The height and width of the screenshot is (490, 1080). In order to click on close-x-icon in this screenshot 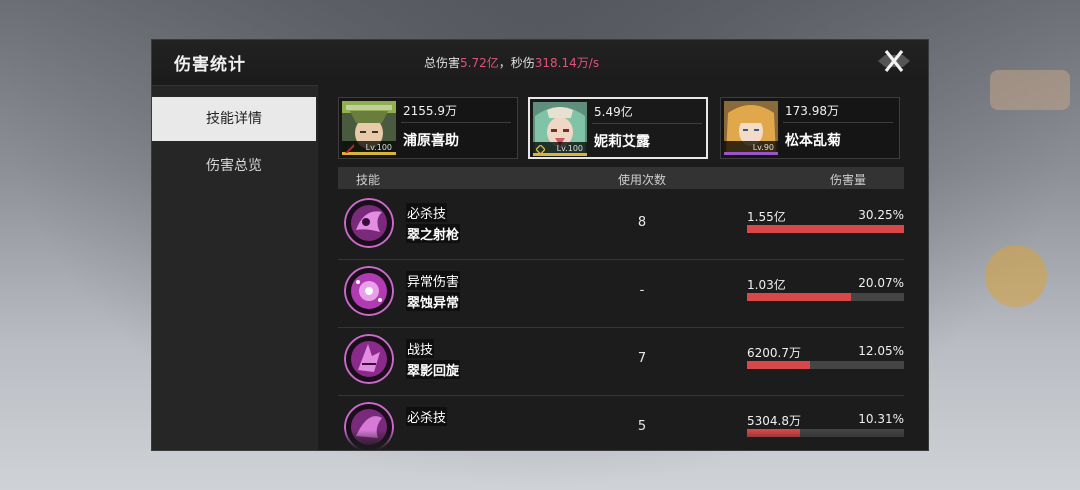, I will do `click(894, 61)`.